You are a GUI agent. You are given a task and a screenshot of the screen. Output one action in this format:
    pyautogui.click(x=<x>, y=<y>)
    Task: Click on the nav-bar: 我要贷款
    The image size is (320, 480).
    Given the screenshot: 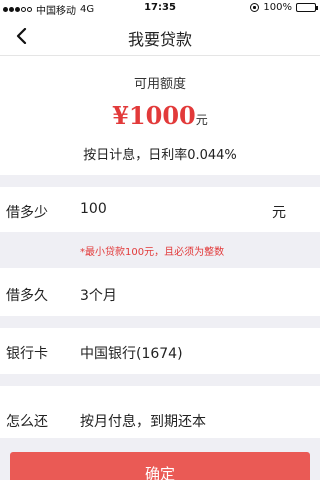 What is the action you would take?
    pyautogui.click(x=160, y=36)
    